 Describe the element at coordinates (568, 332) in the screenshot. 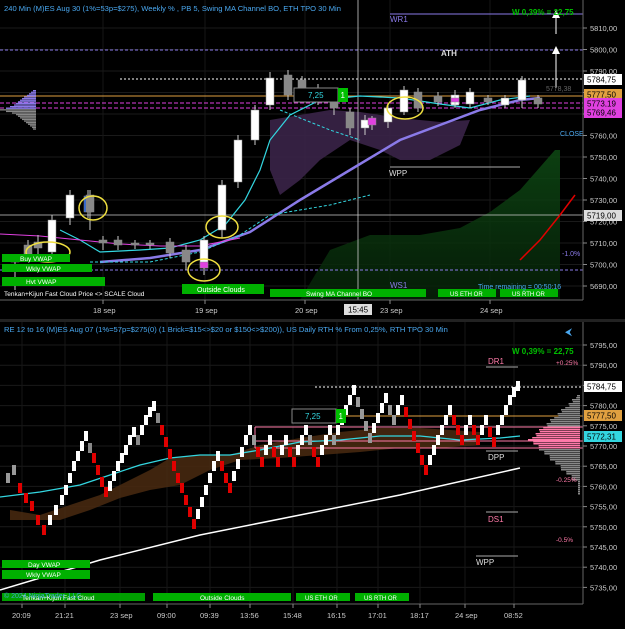

I see `collapse-arrow-icon: ⮜` at that location.